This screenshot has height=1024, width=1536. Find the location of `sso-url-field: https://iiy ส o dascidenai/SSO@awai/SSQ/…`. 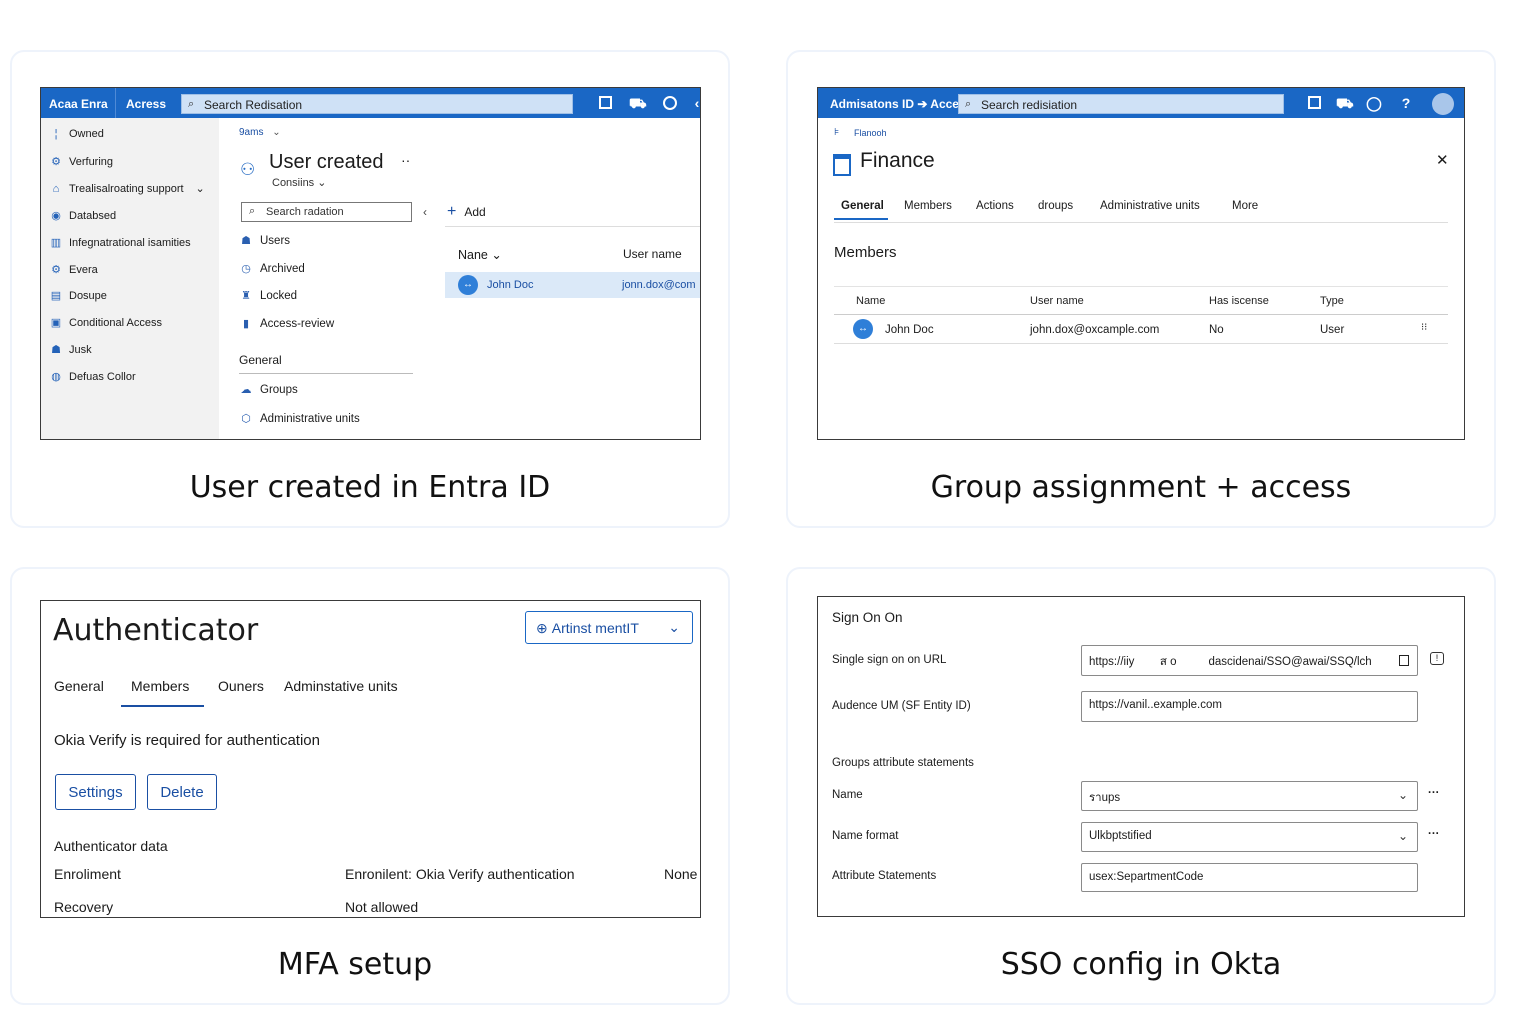

sso-url-field: https://iiy ส o dascidenai/SSO@awai/SSQ/… is located at coordinates (1249, 660).